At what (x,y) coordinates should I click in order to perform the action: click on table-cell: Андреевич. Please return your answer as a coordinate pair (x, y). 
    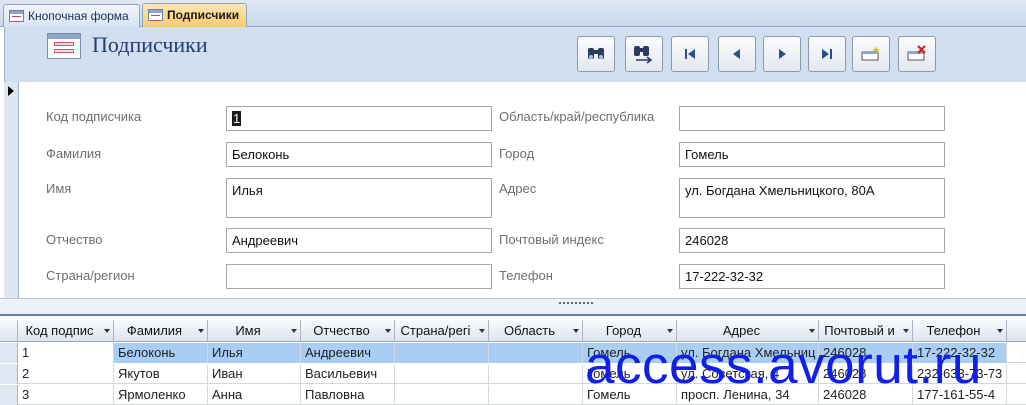
    Looking at the image, I should click on (348, 353).